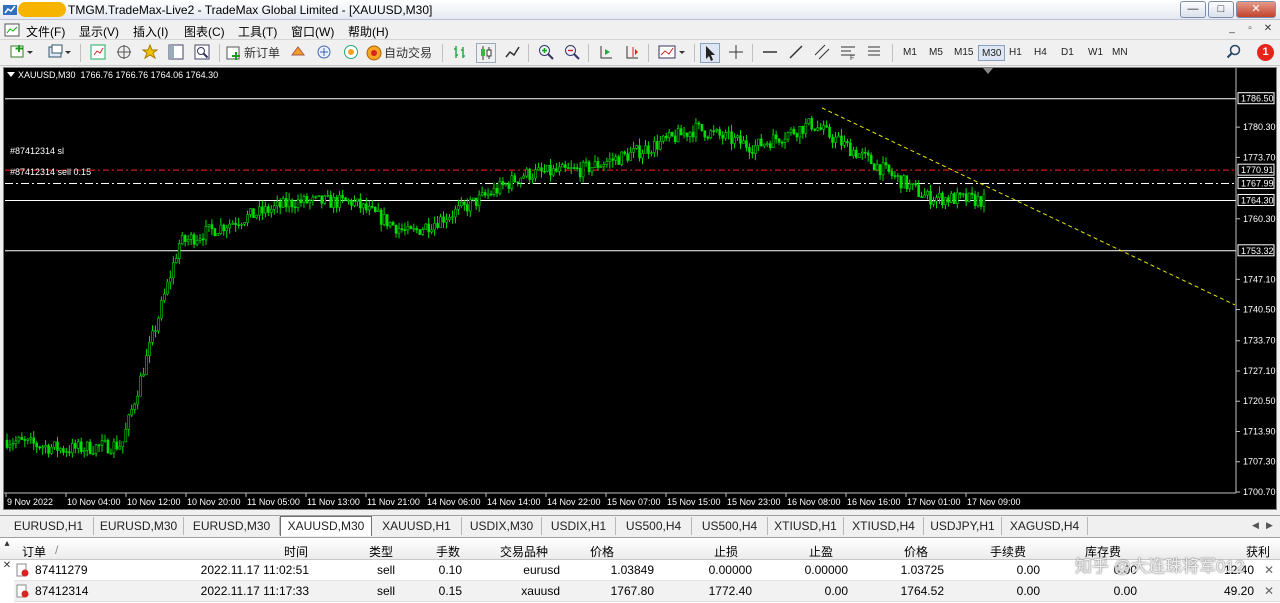  What do you see at coordinates (1258, 551) in the screenshot?
I see `col-profit: 获利` at bounding box center [1258, 551].